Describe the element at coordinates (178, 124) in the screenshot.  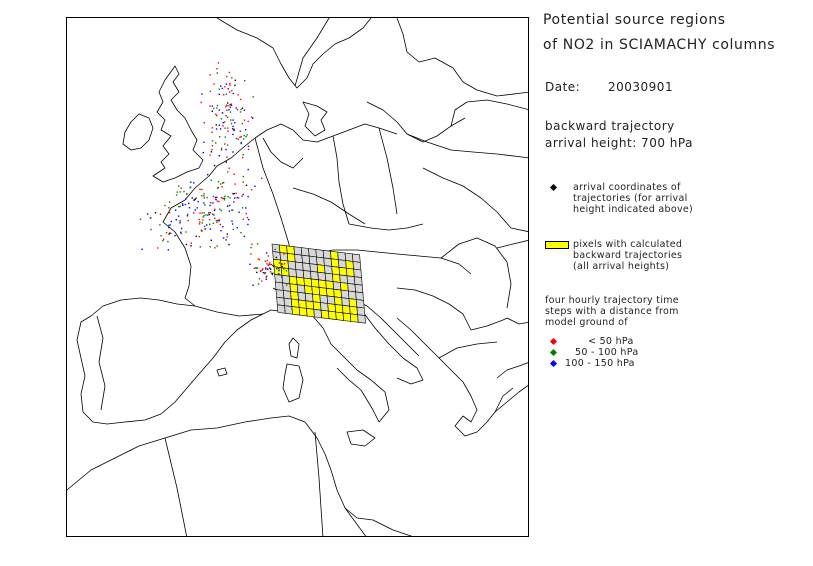
I see `coastline-great-britain` at that location.